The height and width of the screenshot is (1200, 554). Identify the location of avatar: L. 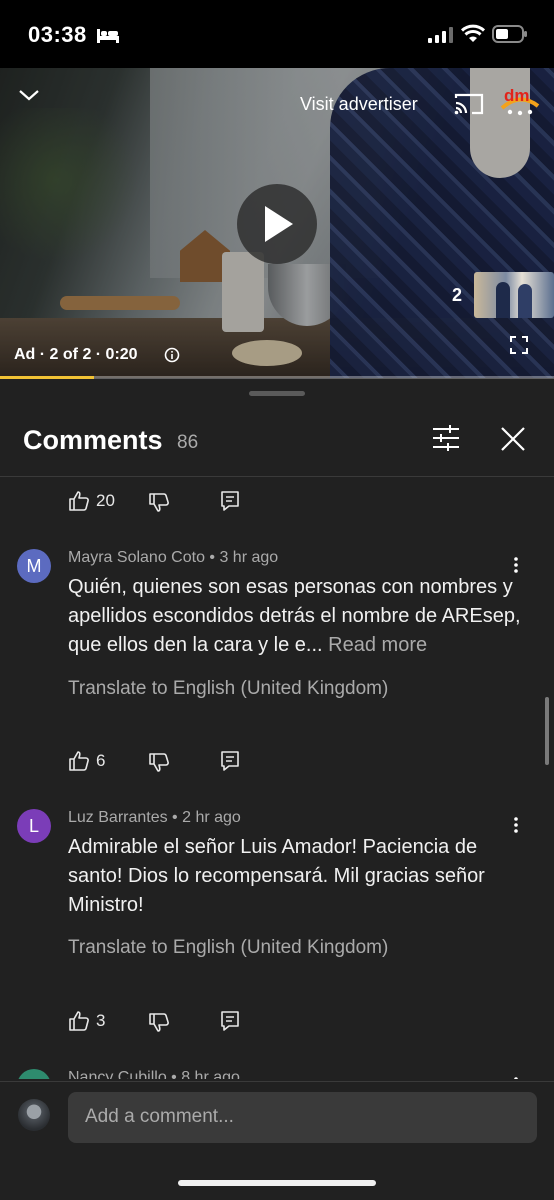
(34, 826).